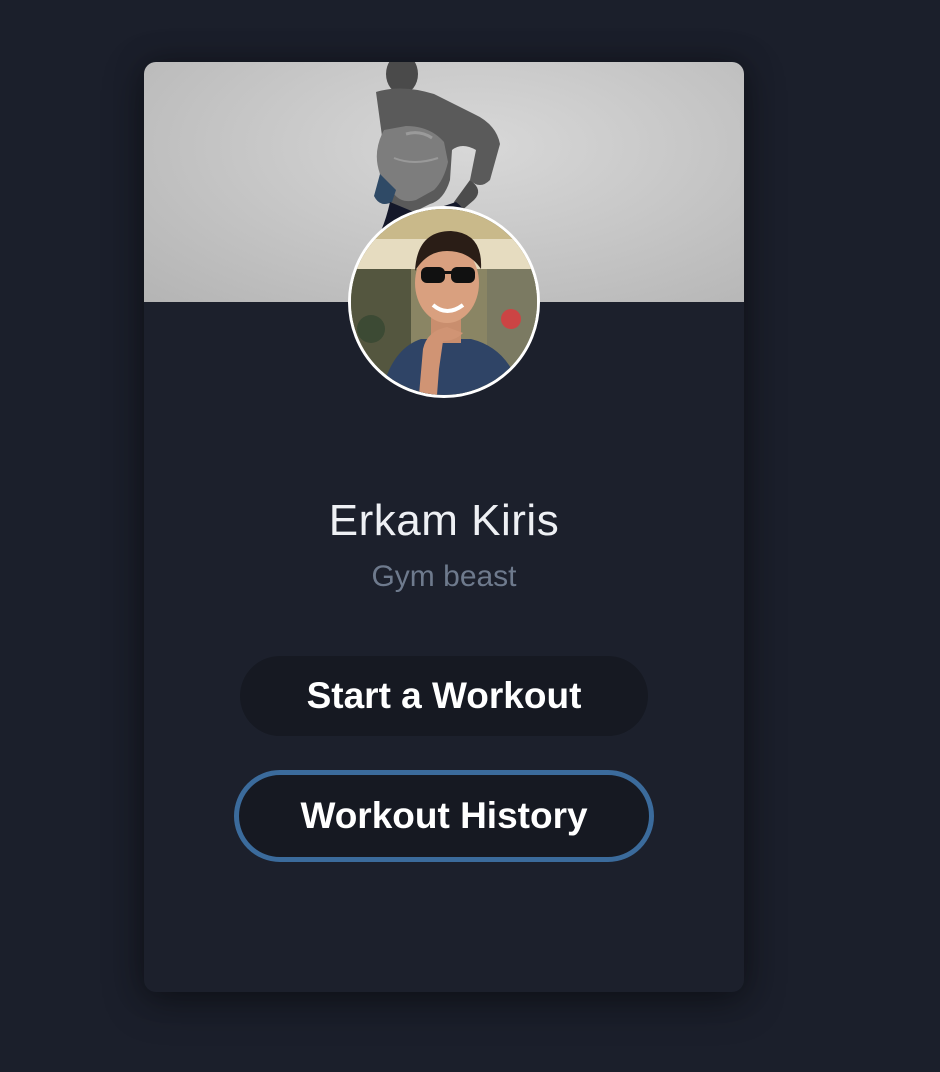 The width and height of the screenshot is (940, 1072). I want to click on start-workout-button: Start a Workout, so click(444, 696).